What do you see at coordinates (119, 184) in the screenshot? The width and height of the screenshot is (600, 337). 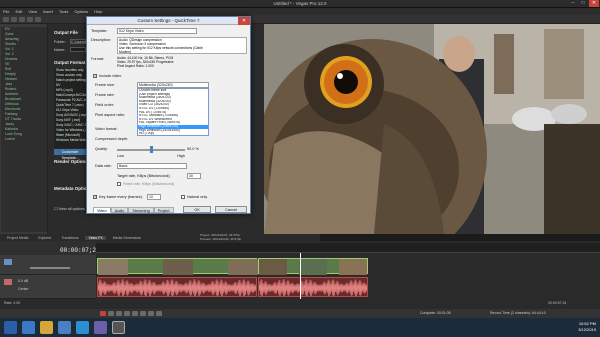 I see `fixed-rate-checkbox` at bounding box center [119, 184].